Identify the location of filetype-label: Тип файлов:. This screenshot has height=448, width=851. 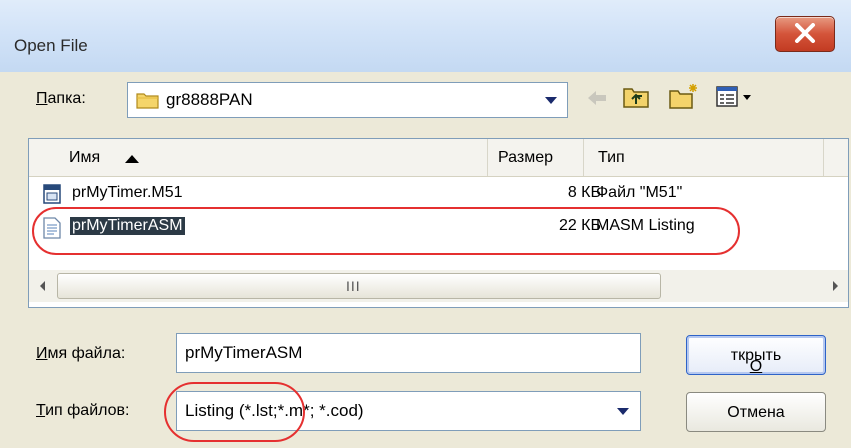
(83, 410).